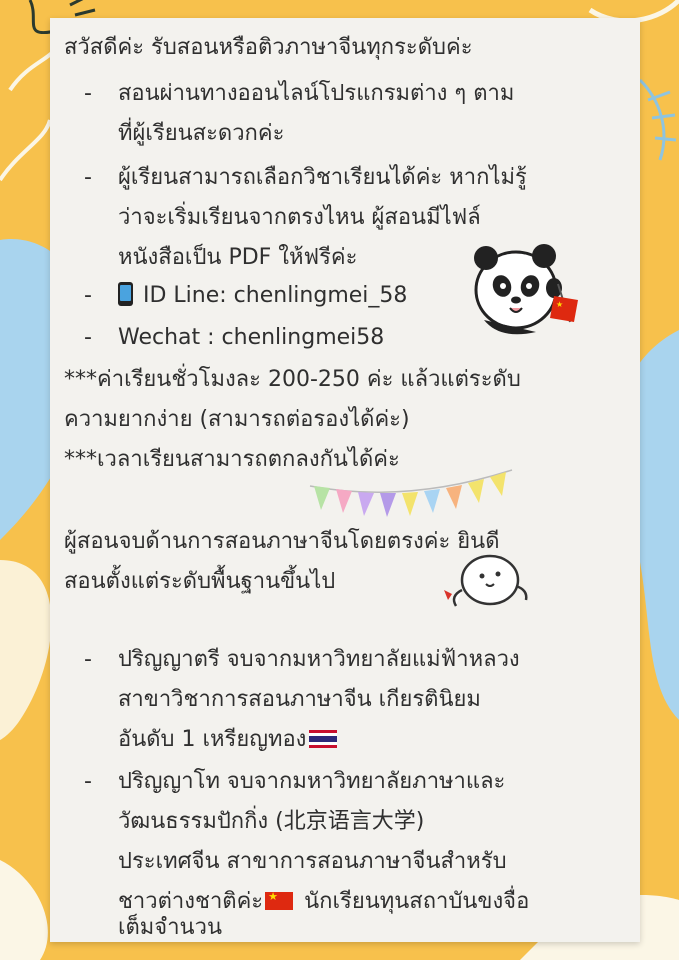 The height and width of the screenshot is (960, 679). I want to click on master-line-4-rest: นักเรียนทุนสถาบันขงจื่อ, so click(413, 901).